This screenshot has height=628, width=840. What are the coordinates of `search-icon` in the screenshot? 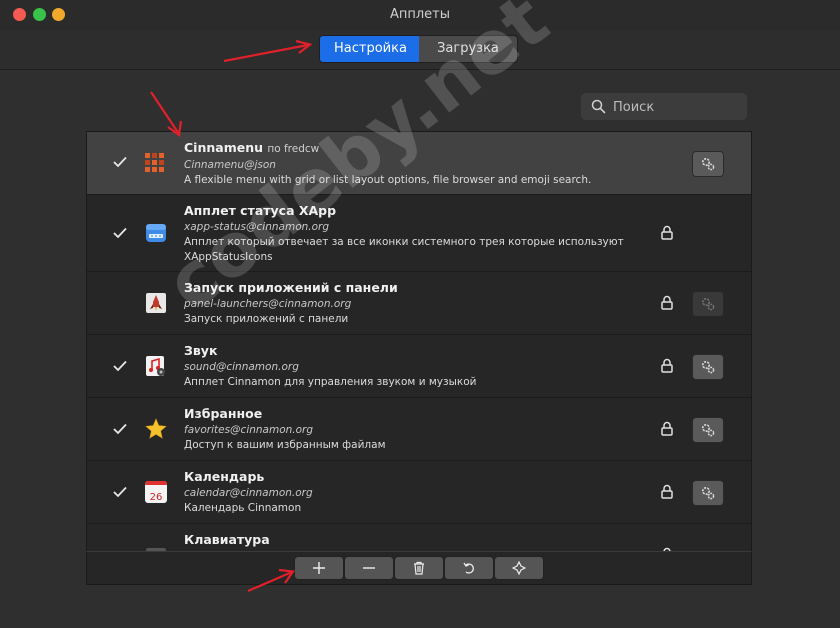 It's located at (598, 106).